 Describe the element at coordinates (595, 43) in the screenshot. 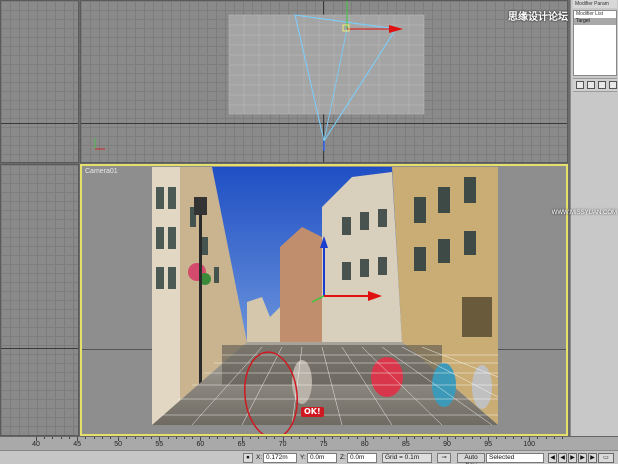

I see `modifier-stack: Modifier List Target` at that location.